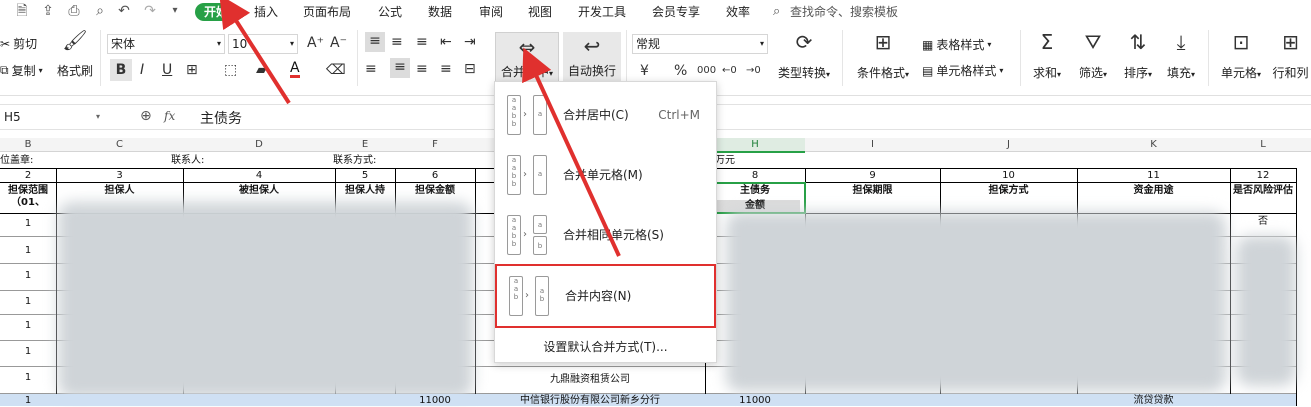 The height and width of the screenshot is (407, 1311). I want to click on column-header: D, so click(259, 145).